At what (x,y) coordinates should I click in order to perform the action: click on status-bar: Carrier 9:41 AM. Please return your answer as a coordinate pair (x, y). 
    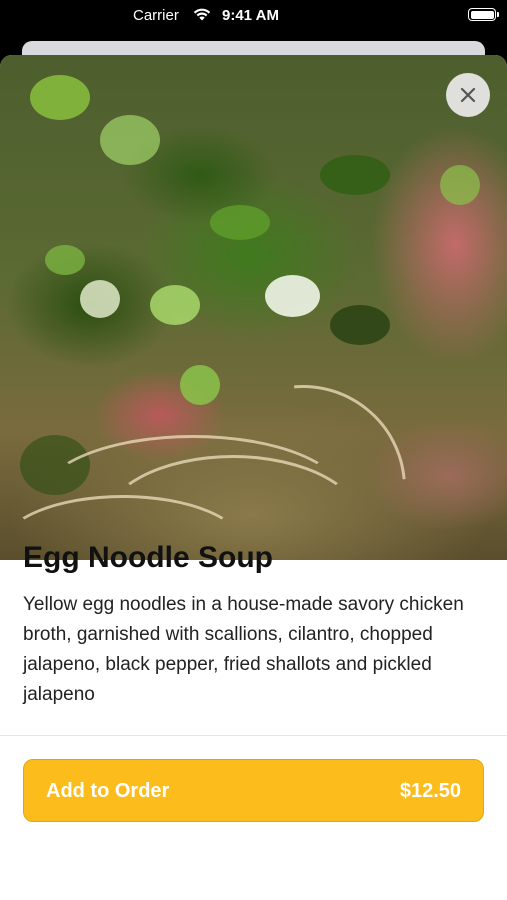
    Looking at the image, I should click on (253, 17).